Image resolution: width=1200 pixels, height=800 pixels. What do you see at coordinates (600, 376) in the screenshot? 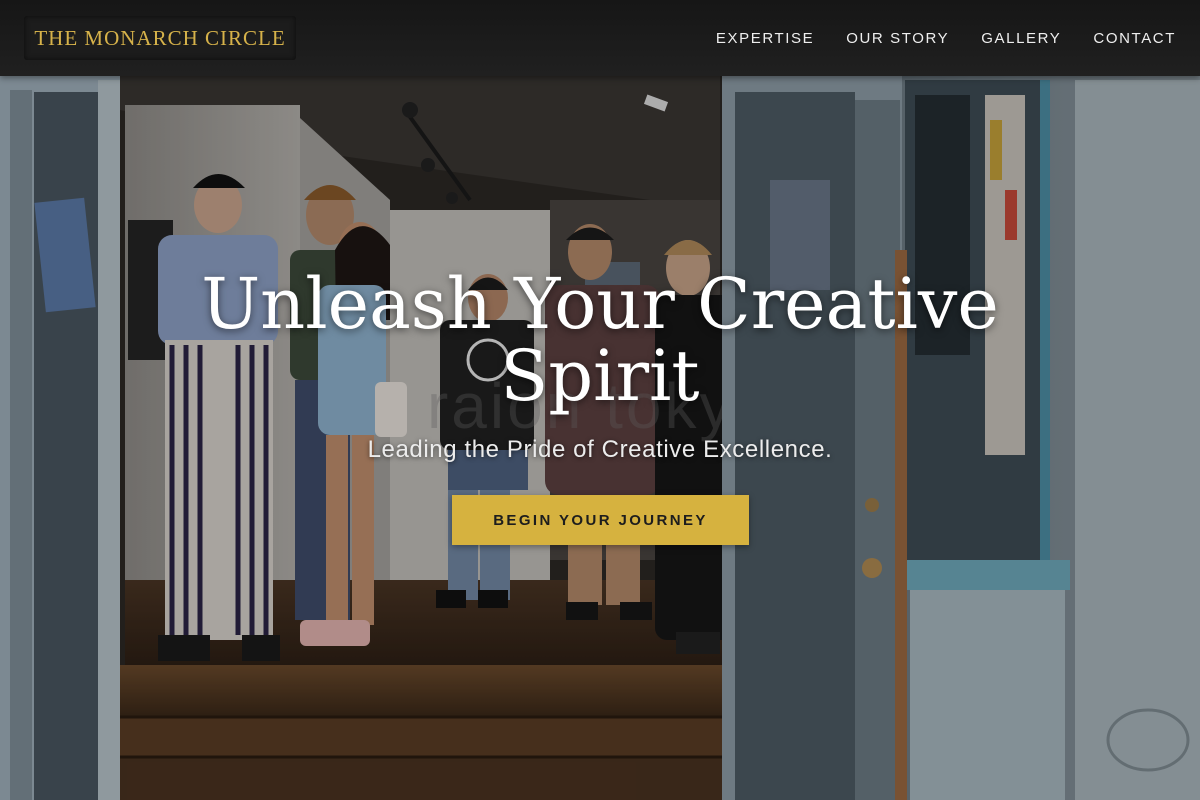
I see `hero-title-line-2: Spirit` at bounding box center [600, 376].